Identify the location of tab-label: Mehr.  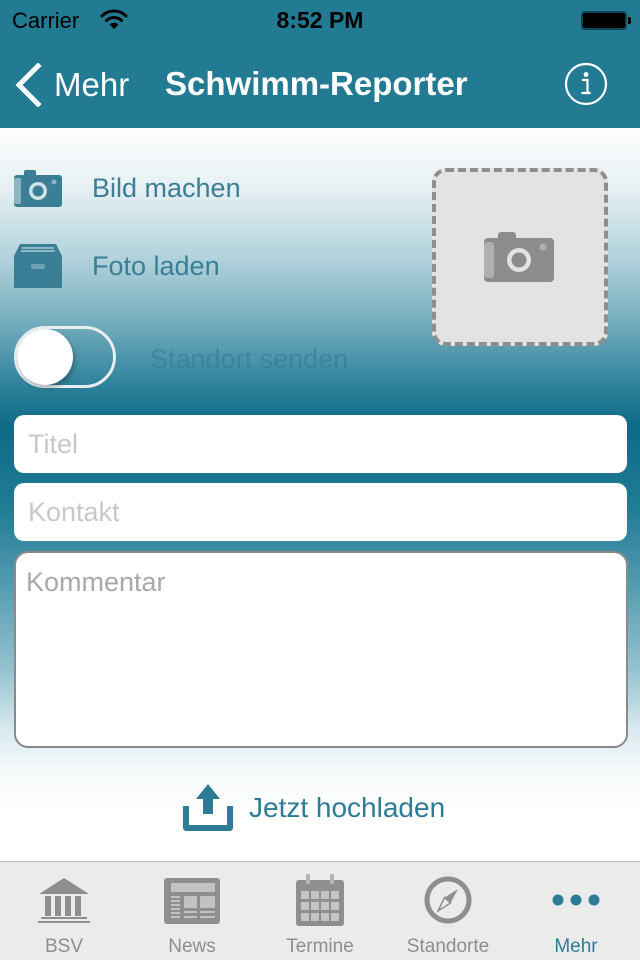
(576, 946).